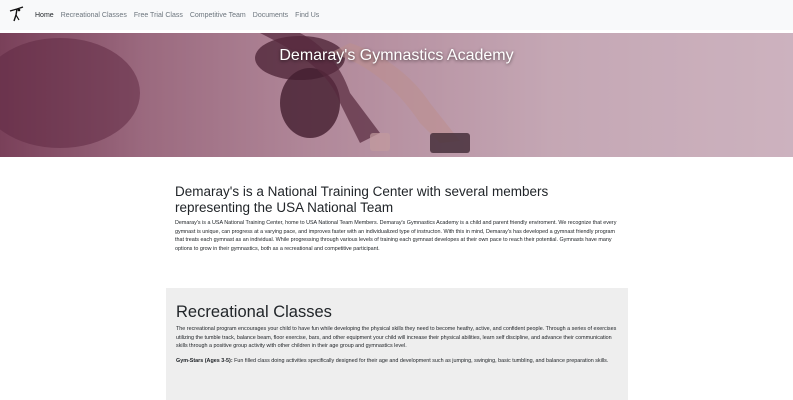  Describe the element at coordinates (17, 14) in the screenshot. I see `gymnast-logo-icon` at that location.